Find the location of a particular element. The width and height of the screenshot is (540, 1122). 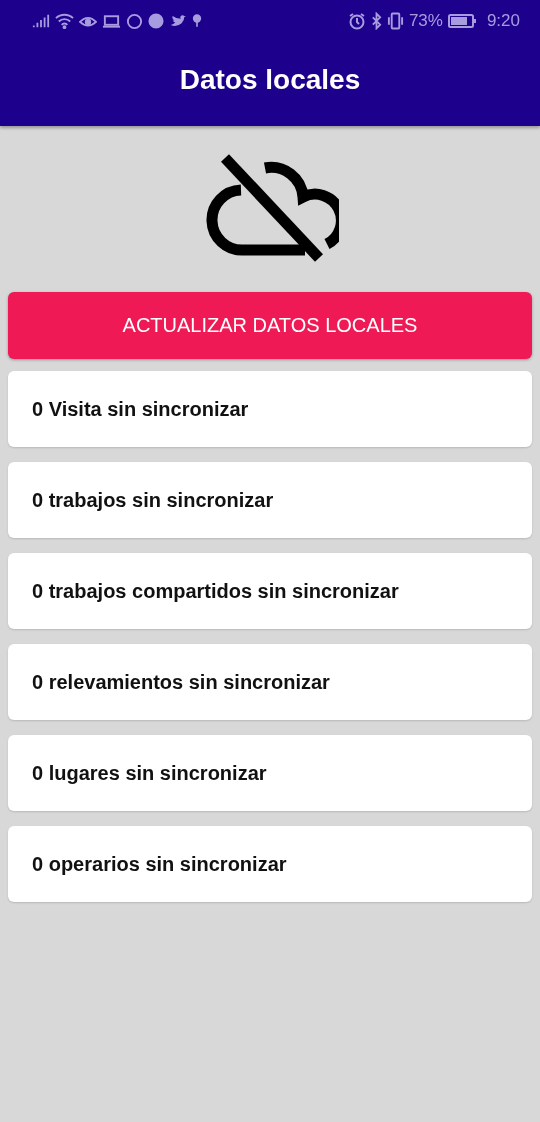

signal-icon is located at coordinates (41, 21).